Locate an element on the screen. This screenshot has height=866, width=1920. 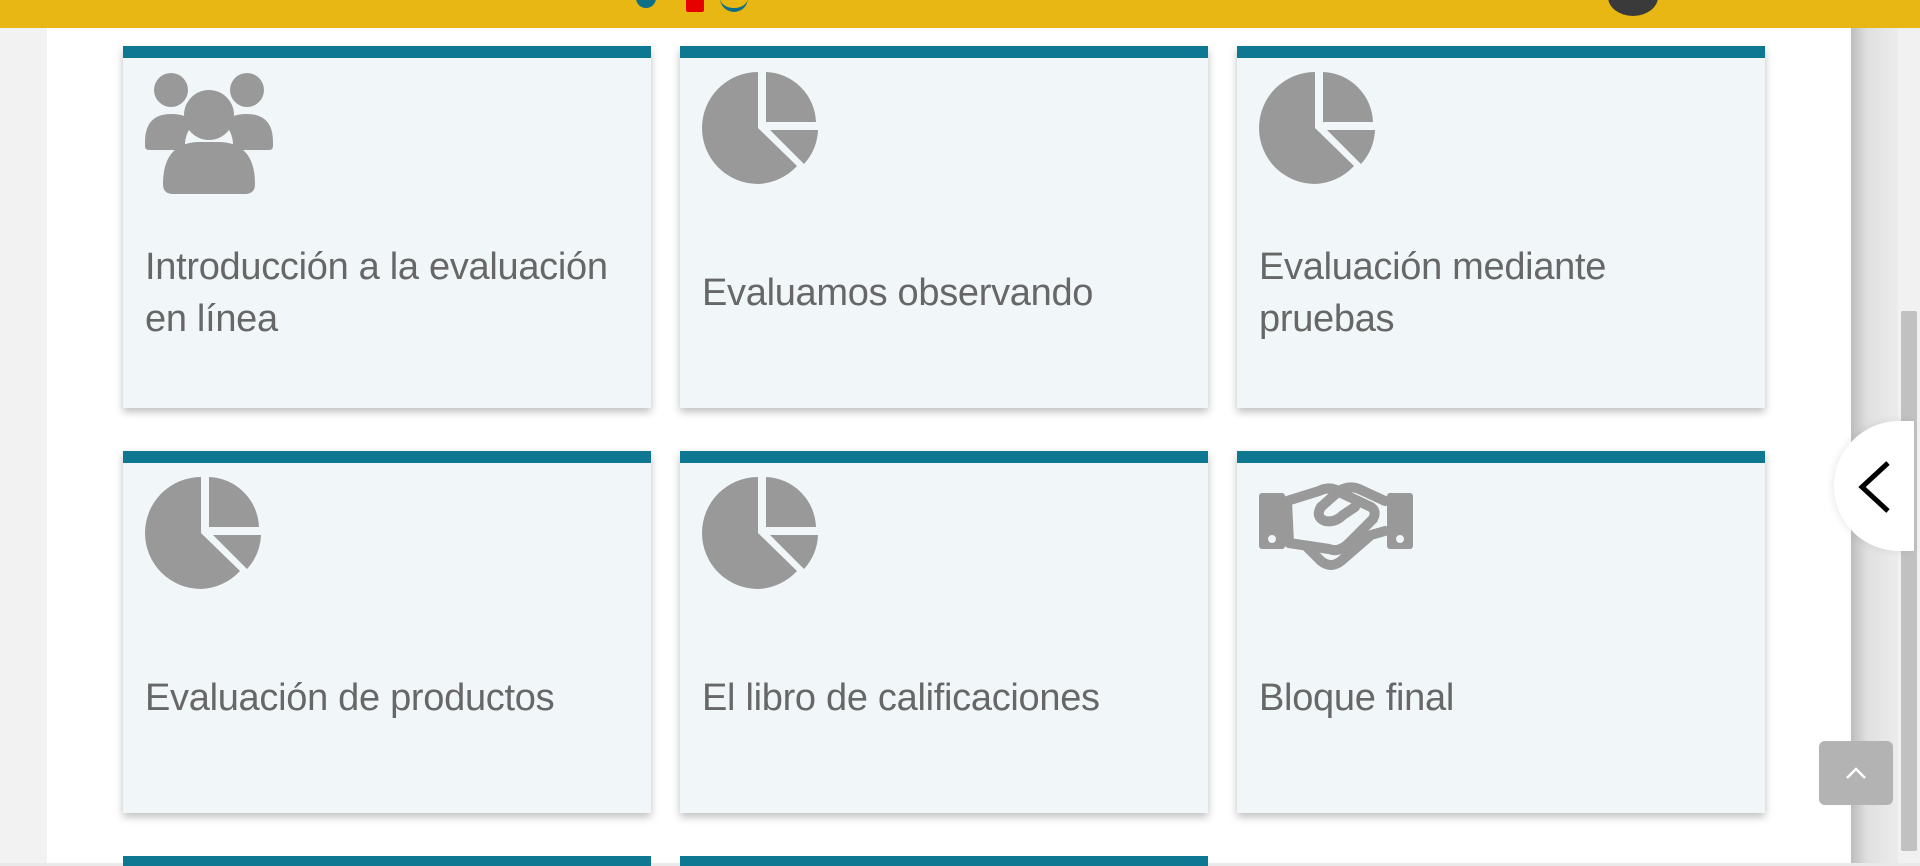
notification-badge is located at coordinates (695, 6).